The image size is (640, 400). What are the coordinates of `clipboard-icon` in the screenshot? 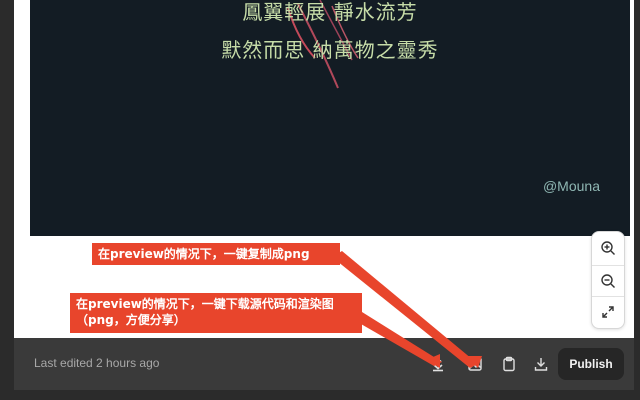 It's located at (509, 364).